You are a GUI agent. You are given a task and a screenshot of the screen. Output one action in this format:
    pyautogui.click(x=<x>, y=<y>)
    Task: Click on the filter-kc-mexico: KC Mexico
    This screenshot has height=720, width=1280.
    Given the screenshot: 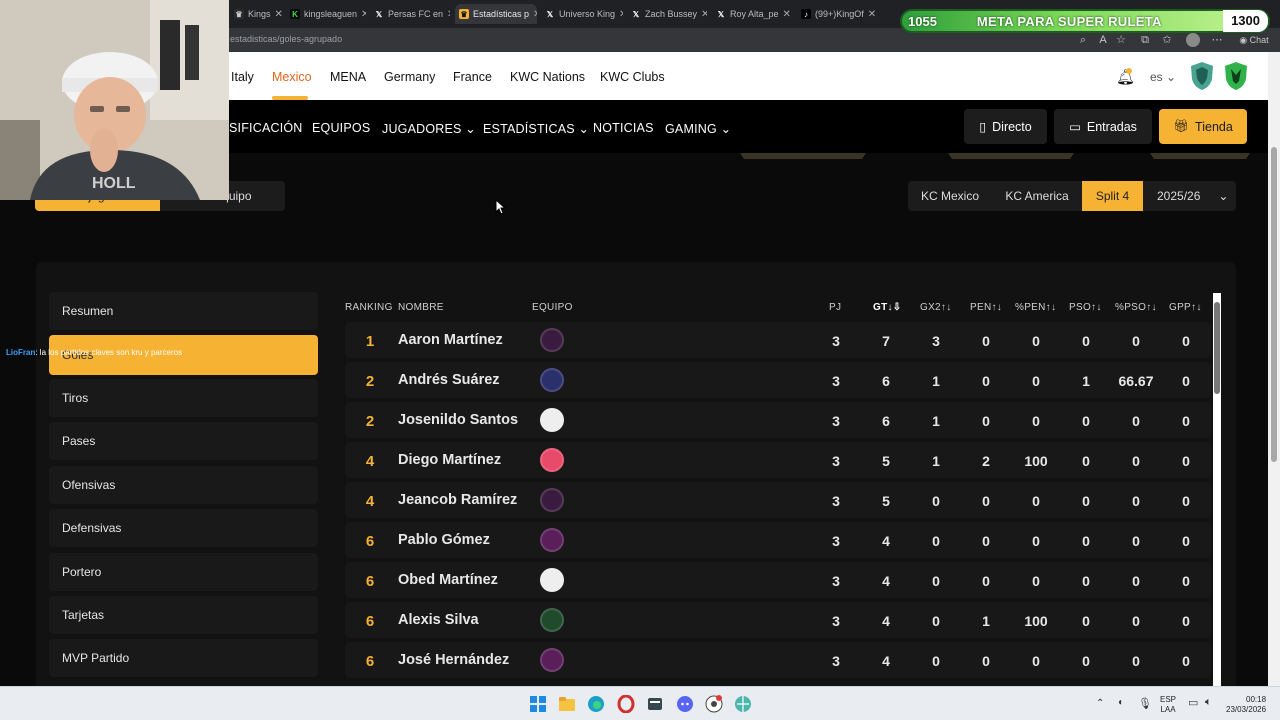 What is the action you would take?
    pyautogui.click(x=950, y=196)
    